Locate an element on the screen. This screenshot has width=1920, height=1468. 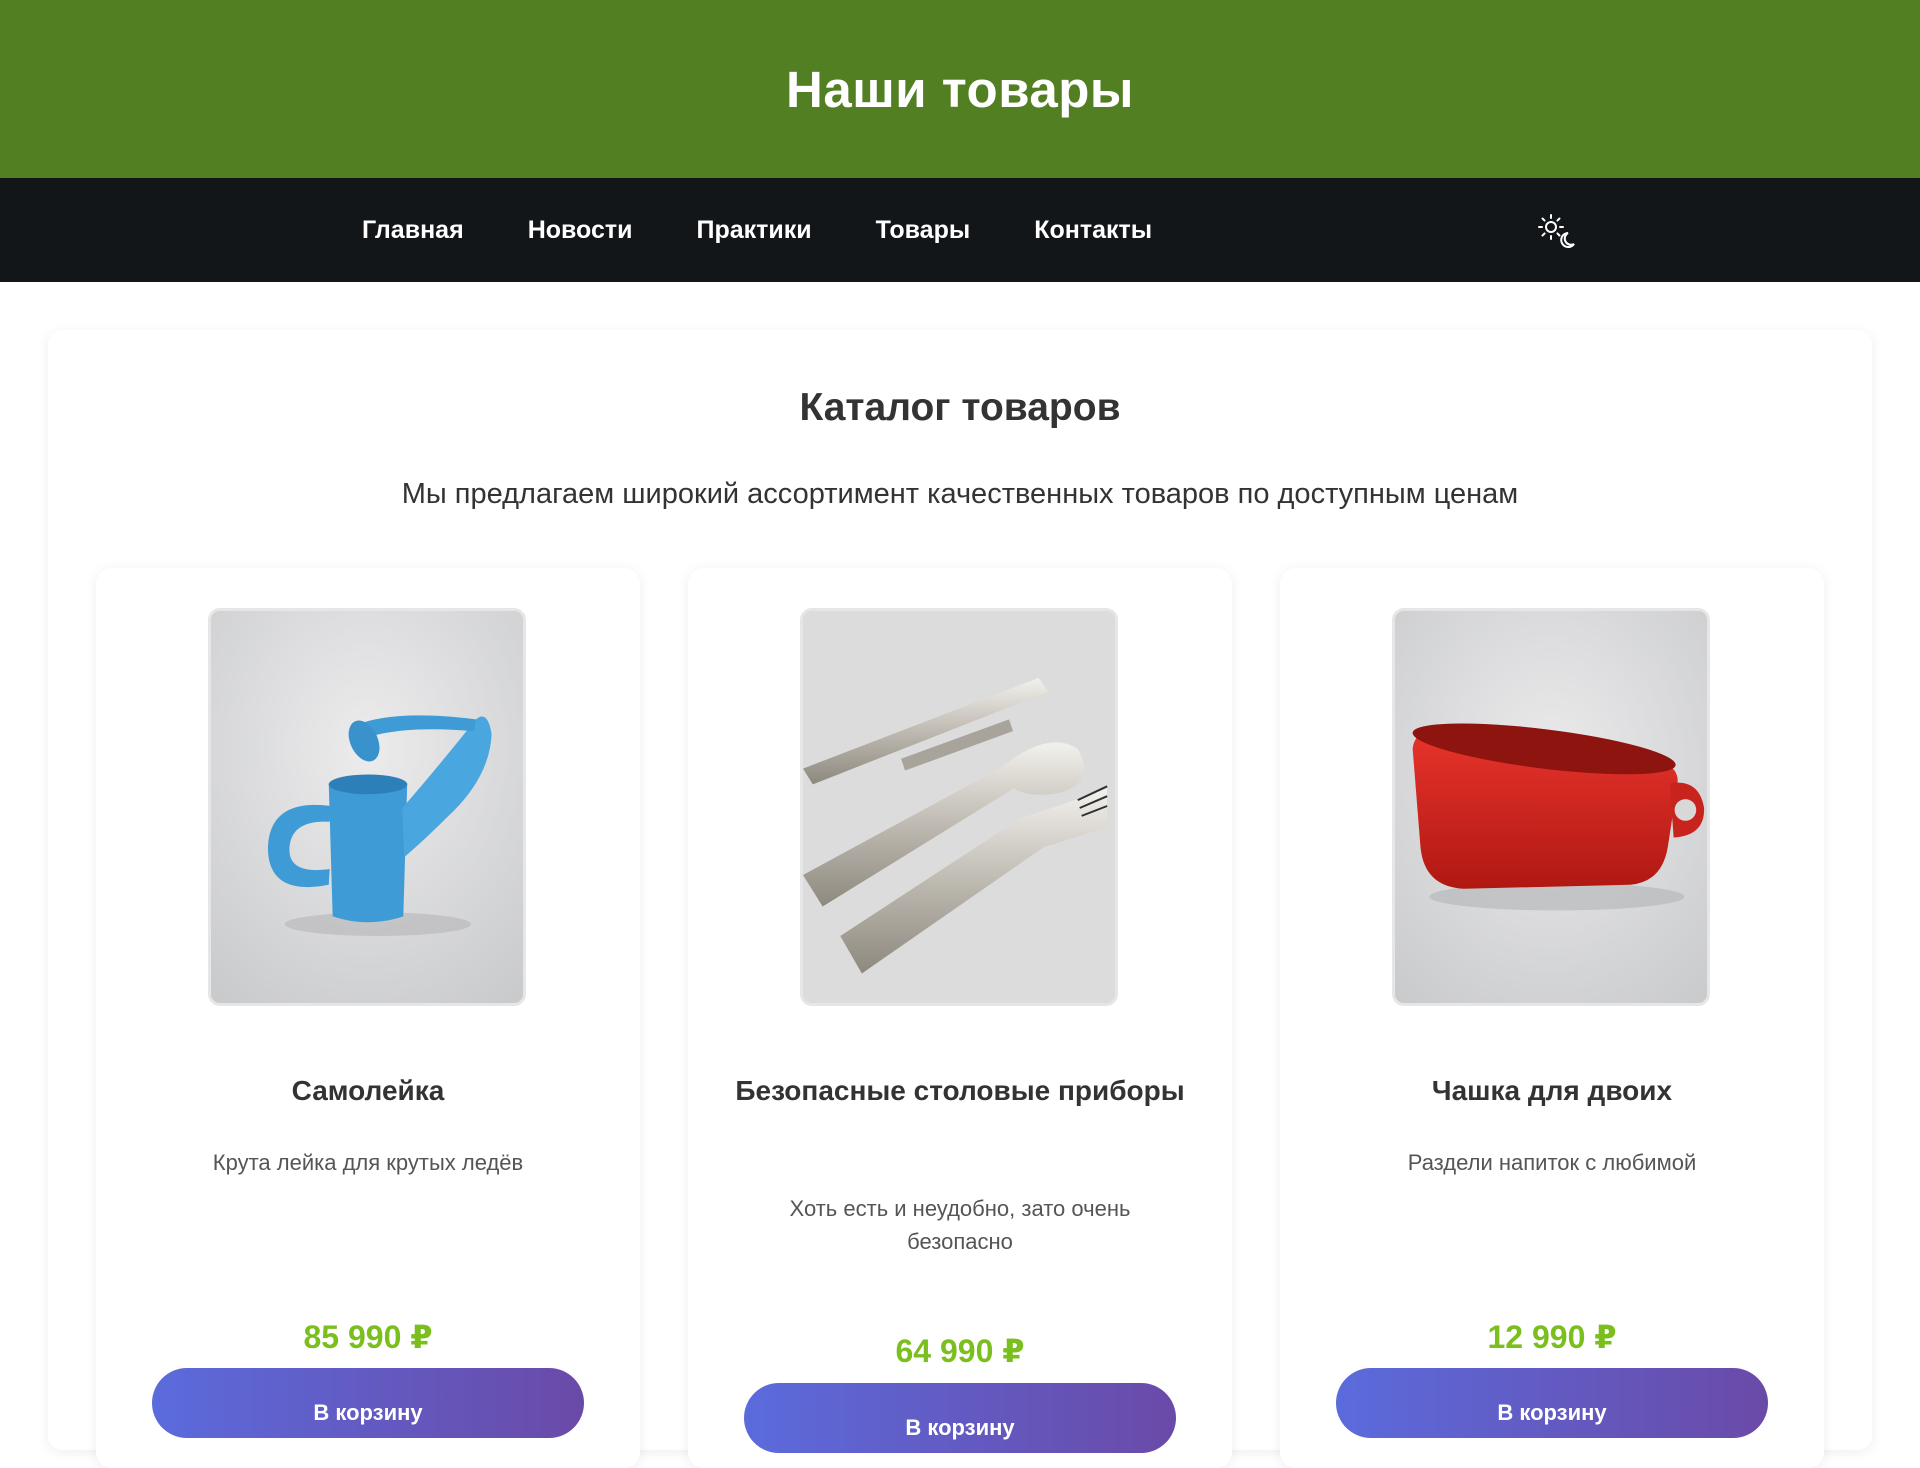
product-name: Безопасные столовые приборы is located at coordinates (960, 1090).